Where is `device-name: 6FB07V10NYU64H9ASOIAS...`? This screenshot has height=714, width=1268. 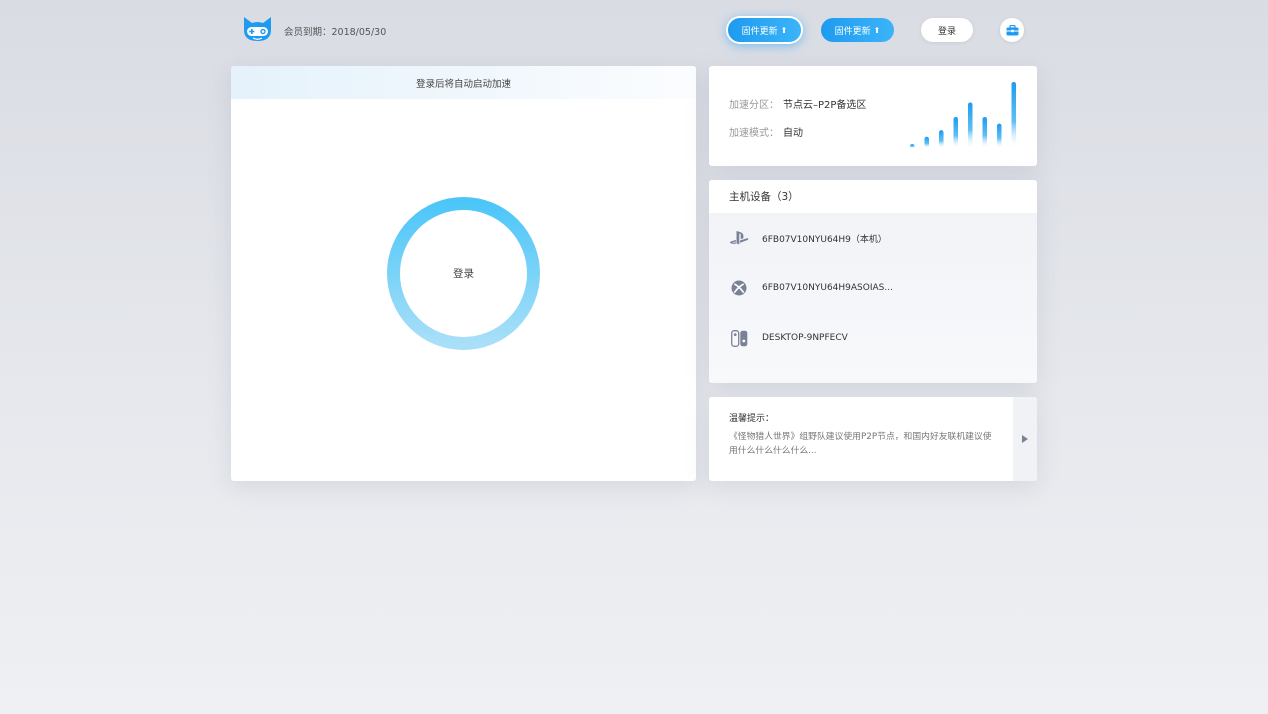 device-name: 6FB07V10NYU64H9ASOIAS... is located at coordinates (827, 288).